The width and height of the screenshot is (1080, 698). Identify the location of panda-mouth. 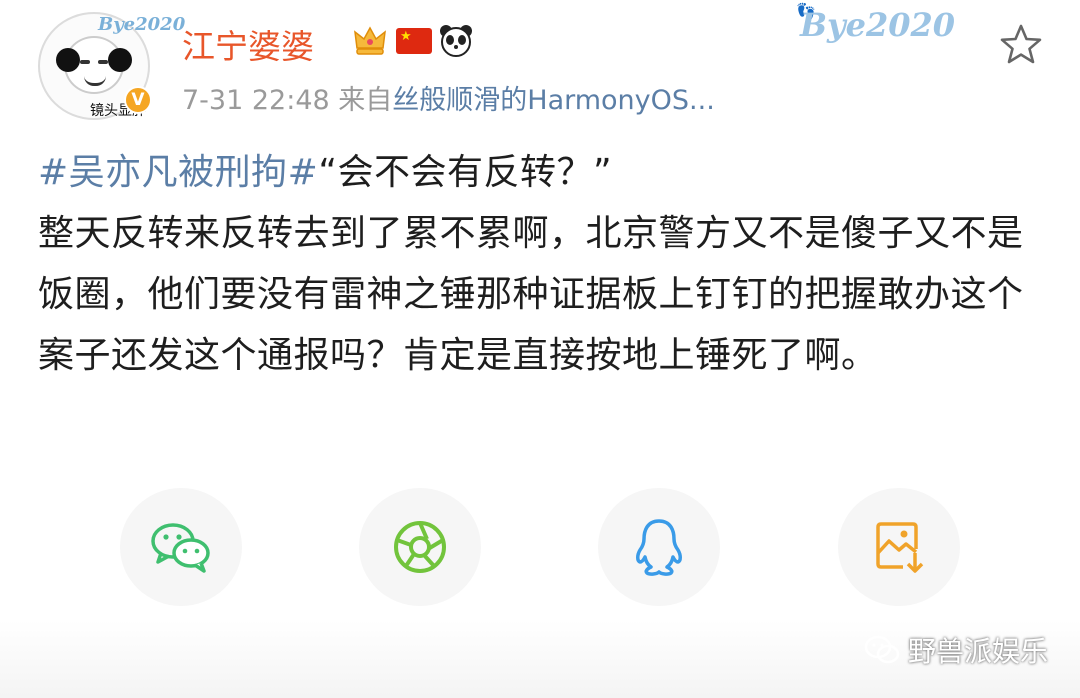
(95, 81).